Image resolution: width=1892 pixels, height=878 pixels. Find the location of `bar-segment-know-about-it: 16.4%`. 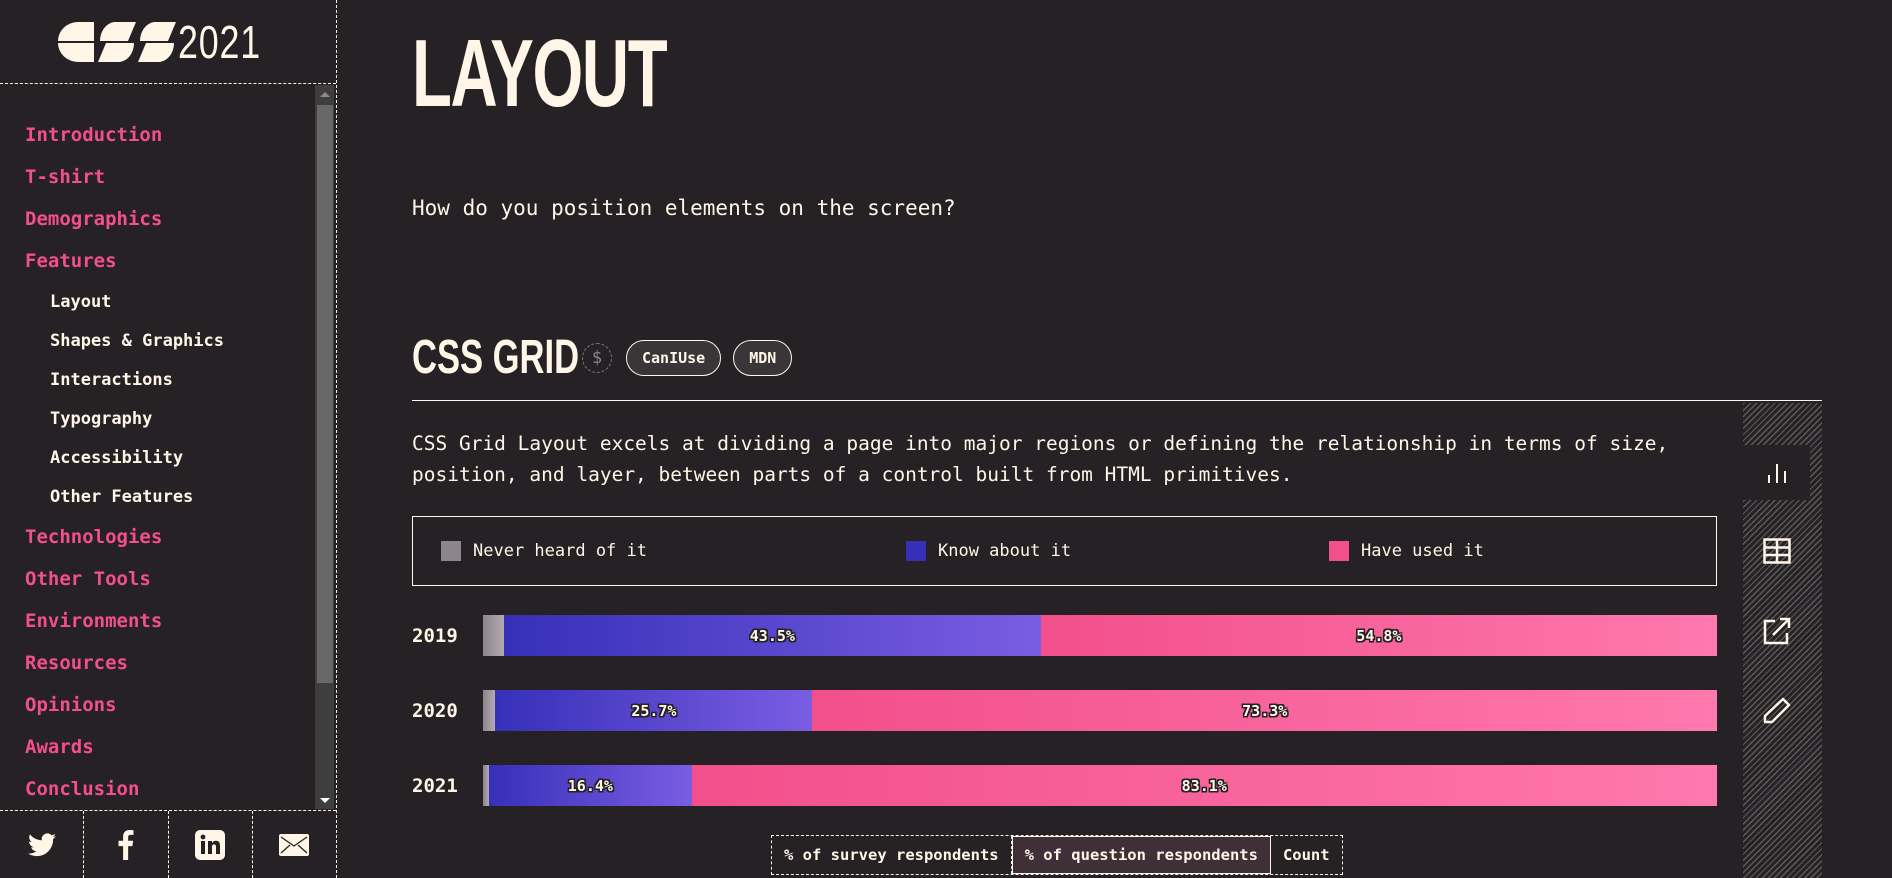

bar-segment-know-about-it: 16.4% is located at coordinates (590, 785).